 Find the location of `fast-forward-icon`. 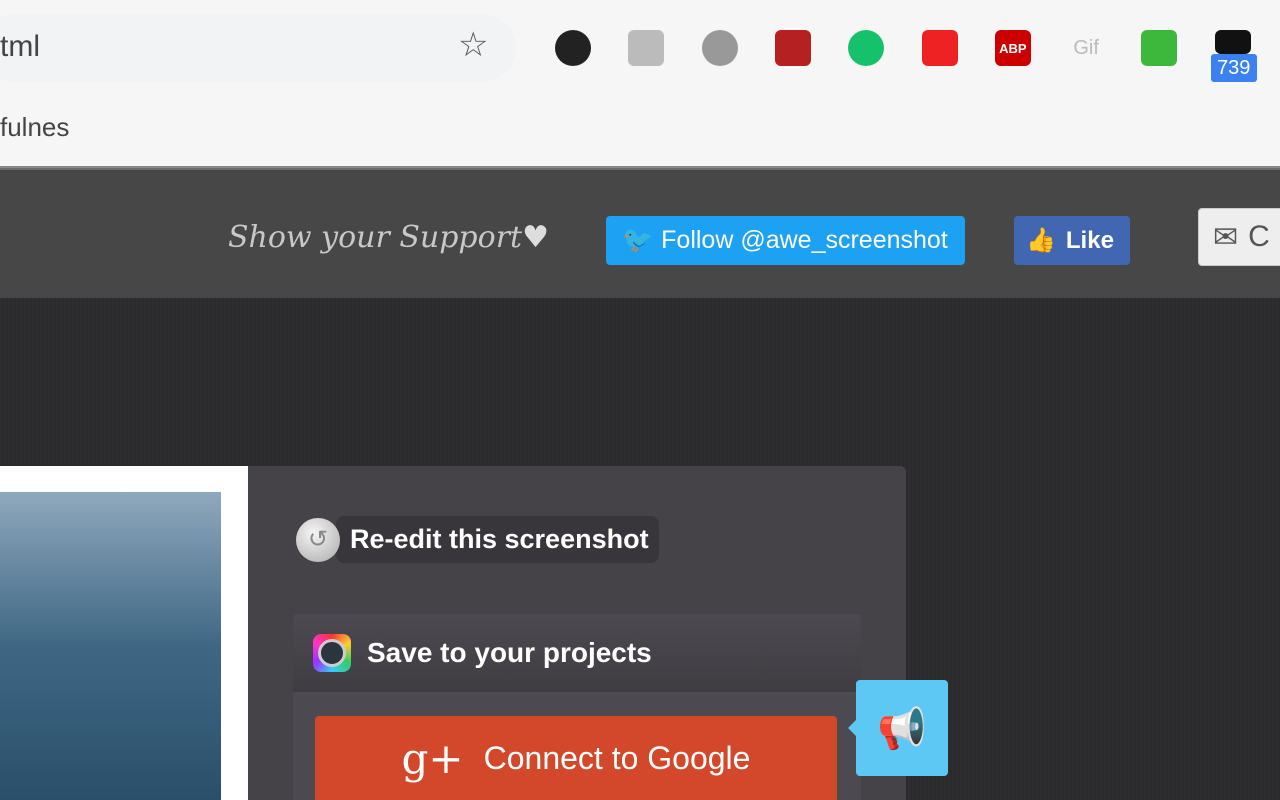

fast-forward-icon is located at coordinates (792, 48).